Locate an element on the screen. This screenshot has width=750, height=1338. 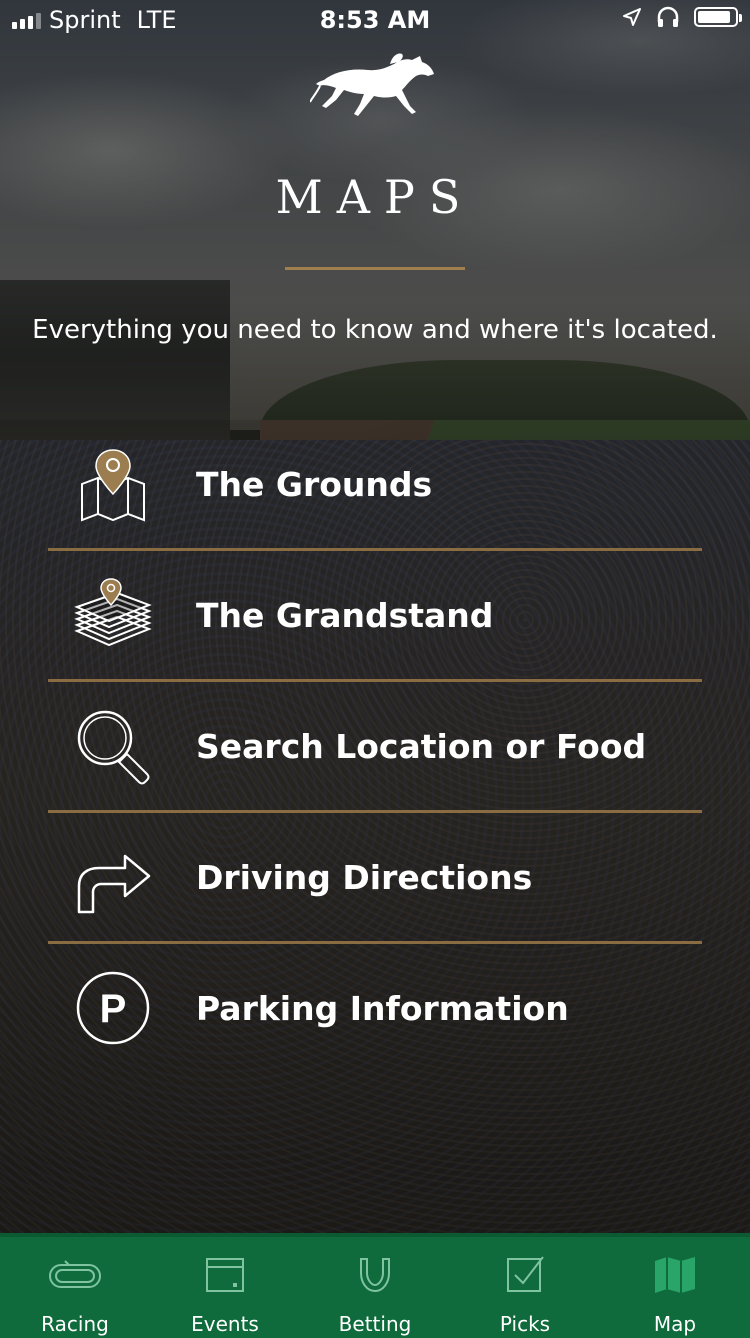
menu-item-parking-information: P Parking Information is located at coordinates (375, 1008).